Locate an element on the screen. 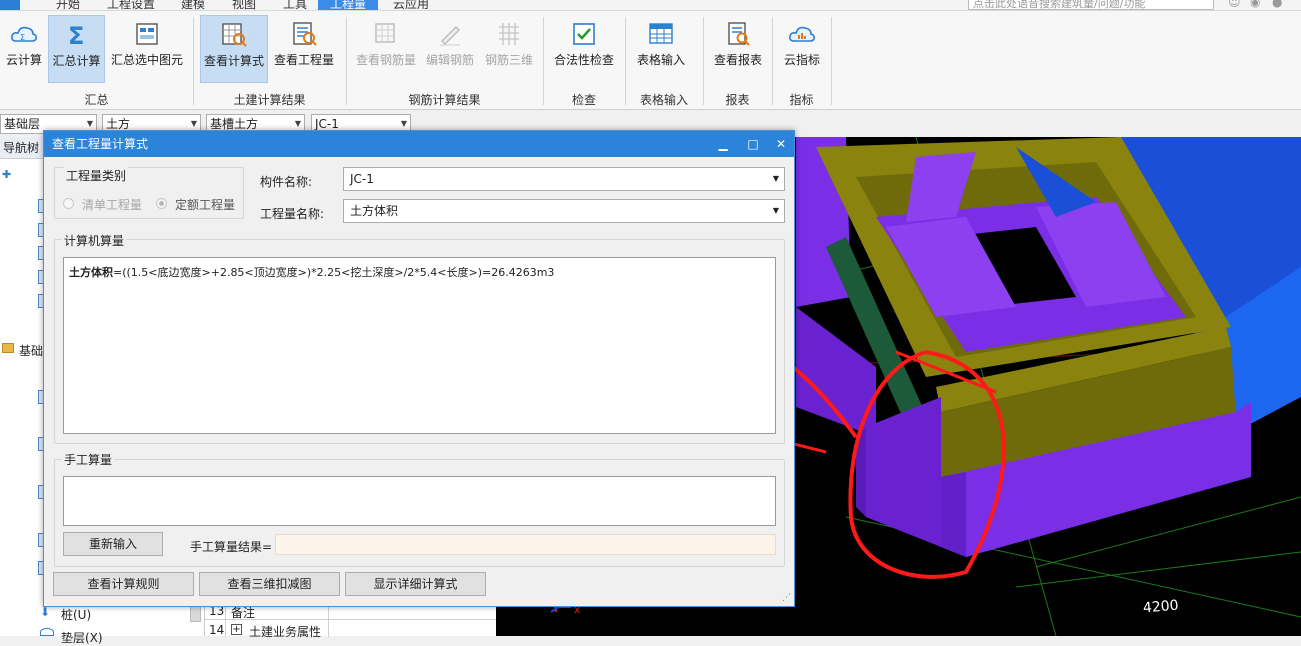 The width and height of the screenshot is (1301, 646). checkbox-icon is located at coordinates (584, 34).